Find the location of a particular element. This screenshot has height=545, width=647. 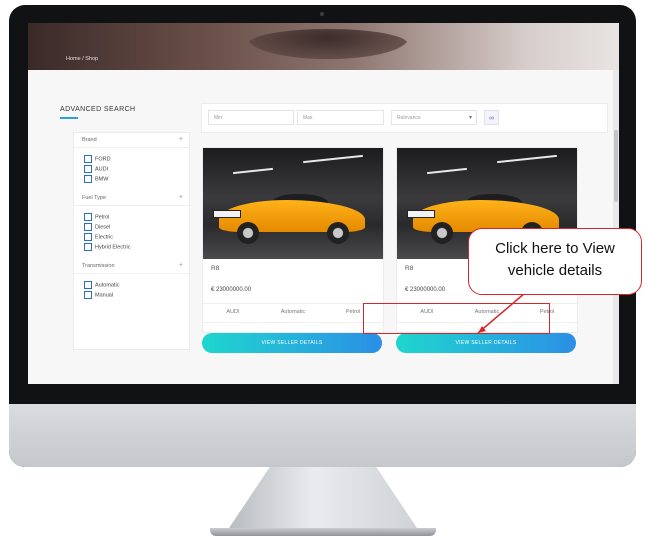

chevron-down-icon: ▾ is located at coordinates (470, 118).